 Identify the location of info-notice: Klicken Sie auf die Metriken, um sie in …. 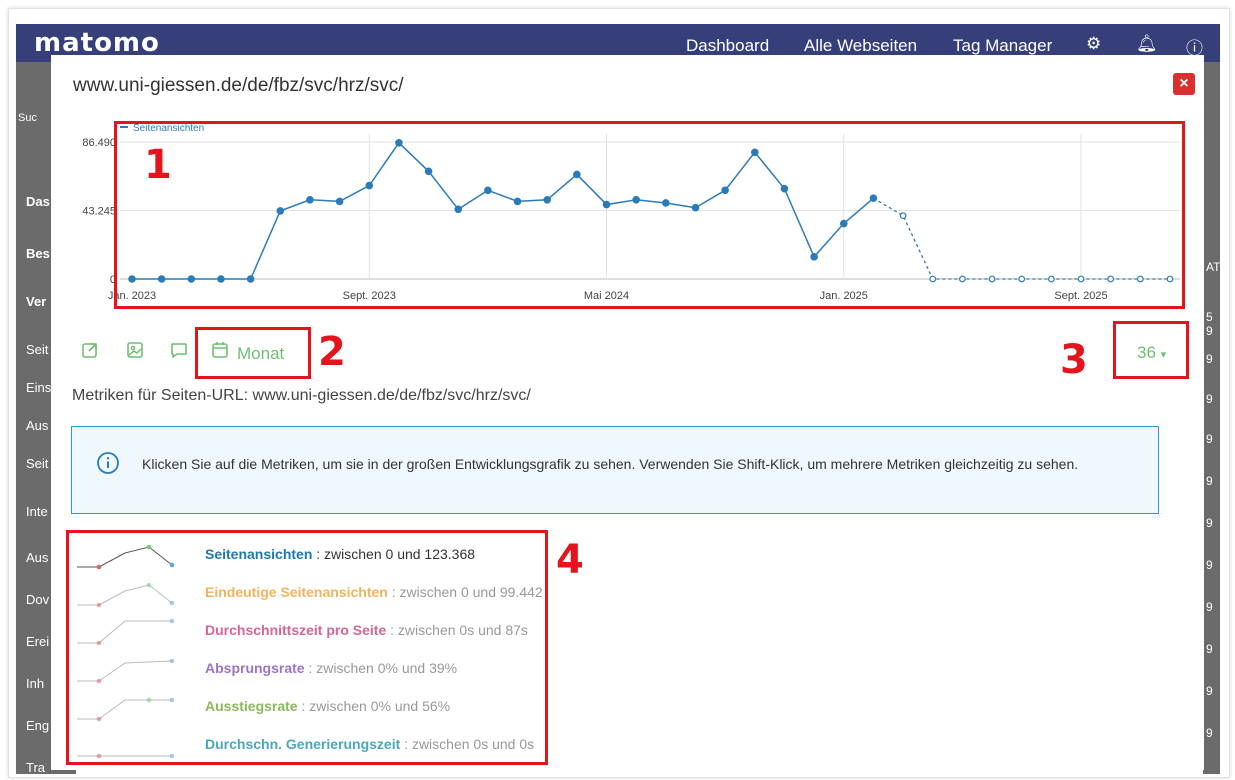
(615, 470).